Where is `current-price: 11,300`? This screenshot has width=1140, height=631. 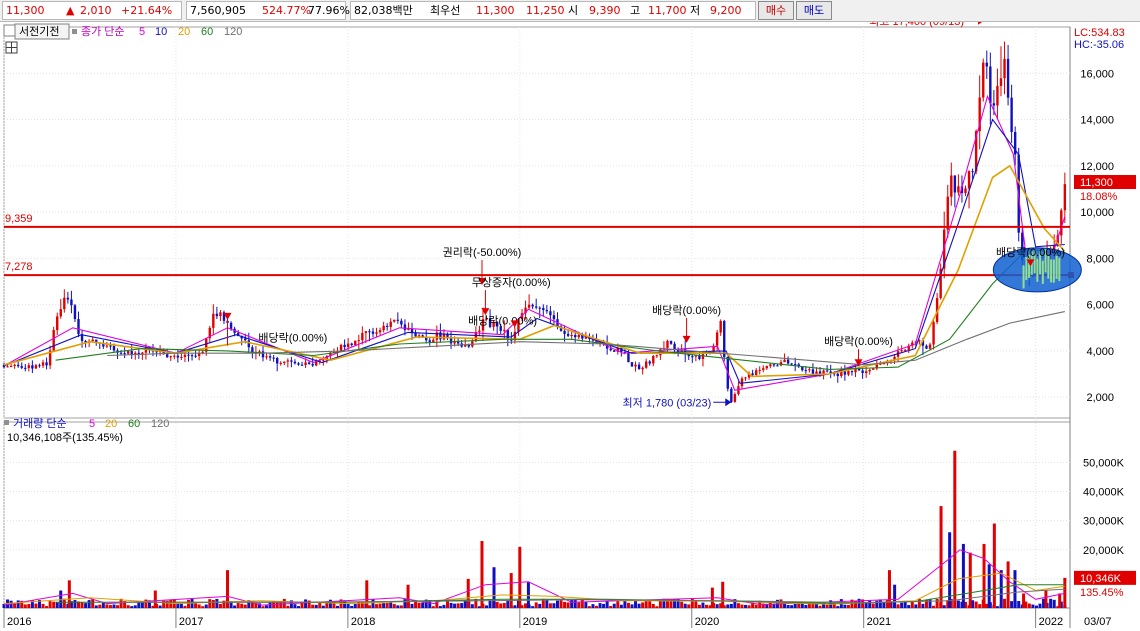 current-price: 11,300 is located at coordinates (25, 10).